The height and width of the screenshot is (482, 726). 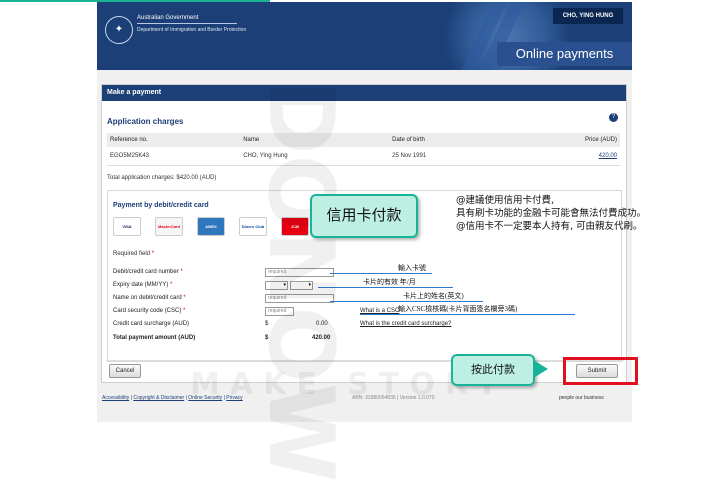 I want to click on required-note: Required field *, so click(x=134, y=254).